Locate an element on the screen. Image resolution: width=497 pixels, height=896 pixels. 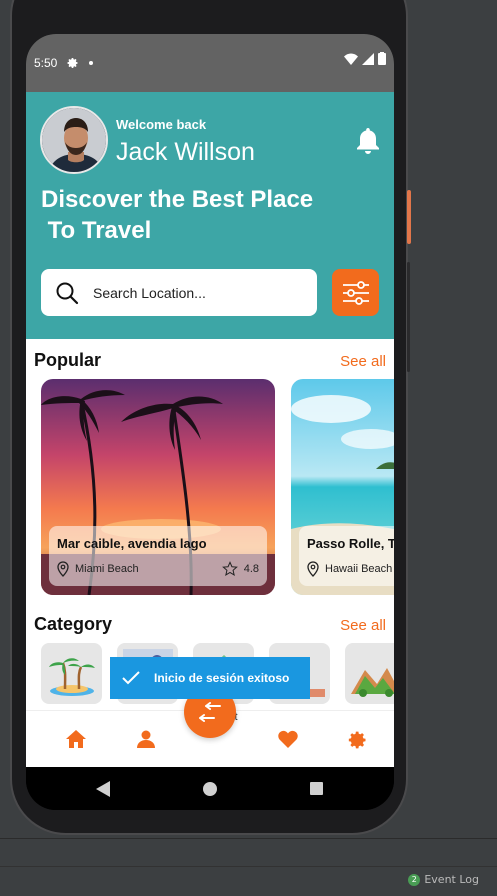
status-icons is located at coordinates (365, 58).